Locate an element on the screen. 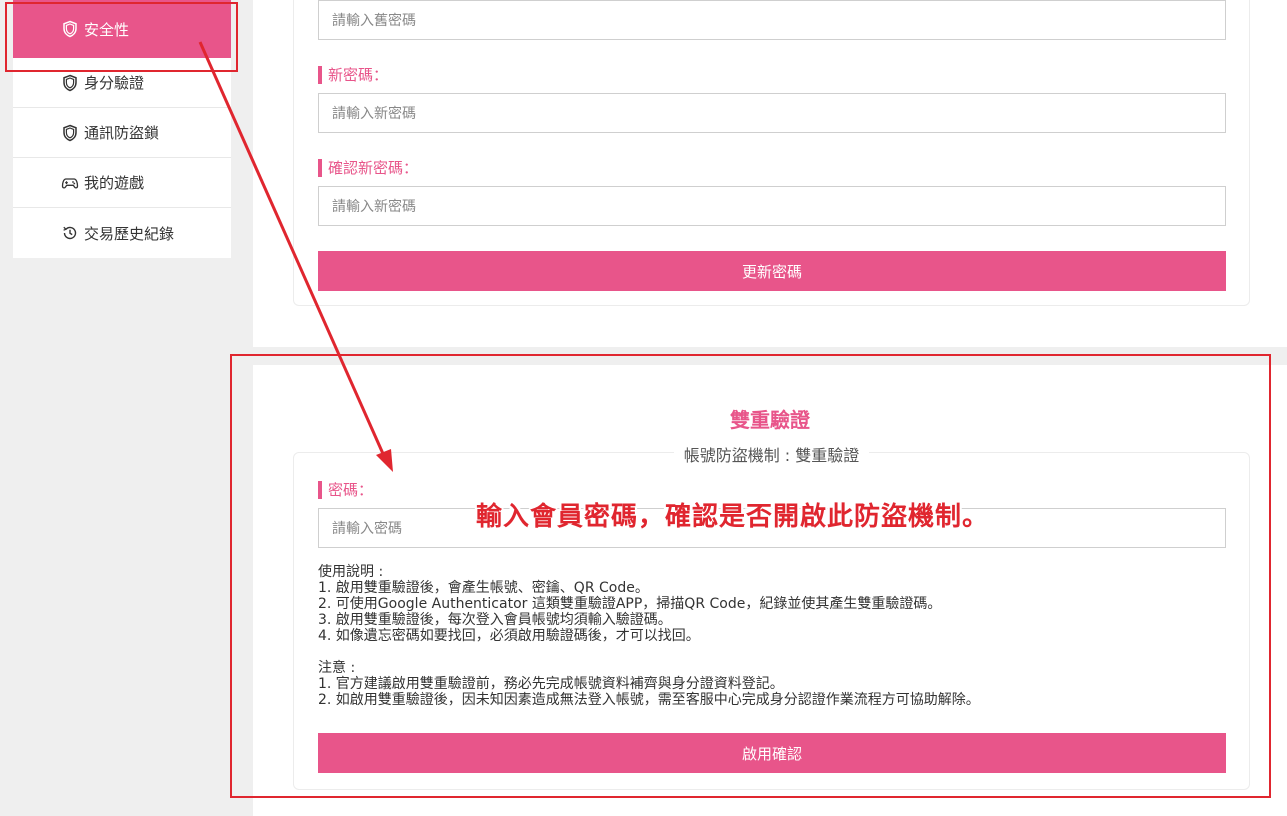 This screenshot has width=1287, height=816. annotation-text: 輸入會員密碼，確認是否開啟此防盜機制。 is located at coordinates (733, 517).